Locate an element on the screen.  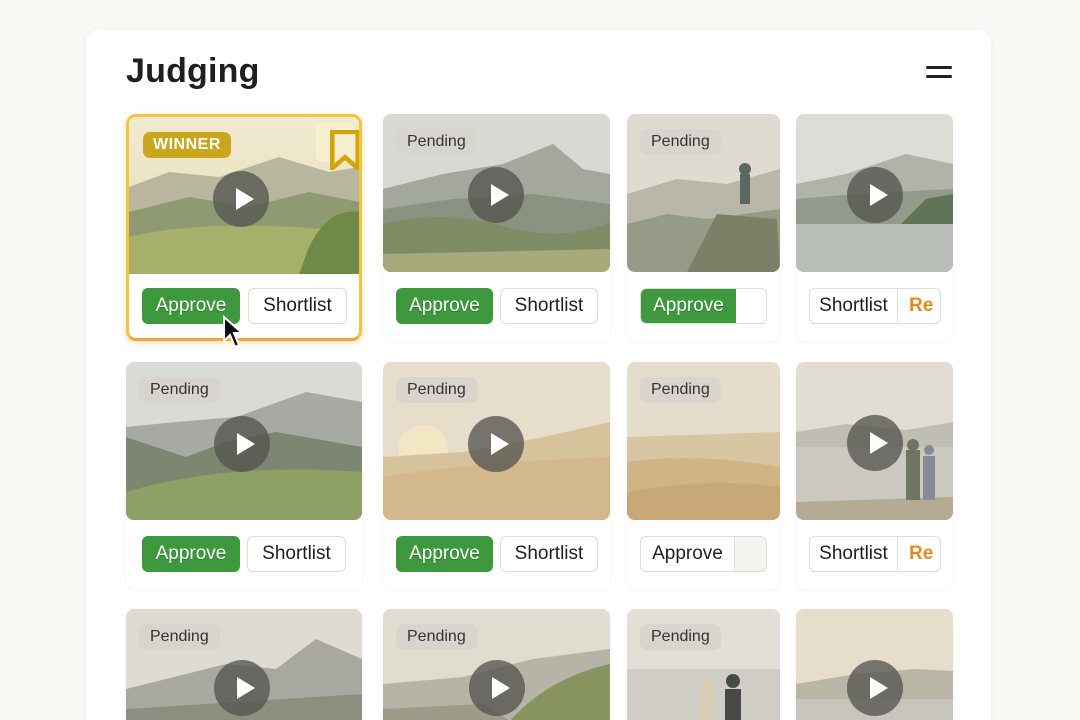
mouse-pointer-icon is located at coordinates (234, 332).